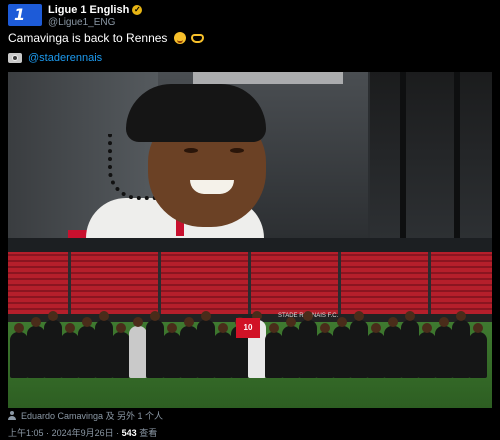 The width and height of the screenshot is (500, 440). I want to click on tweet-time: 上午1:05, so click(26, 433).